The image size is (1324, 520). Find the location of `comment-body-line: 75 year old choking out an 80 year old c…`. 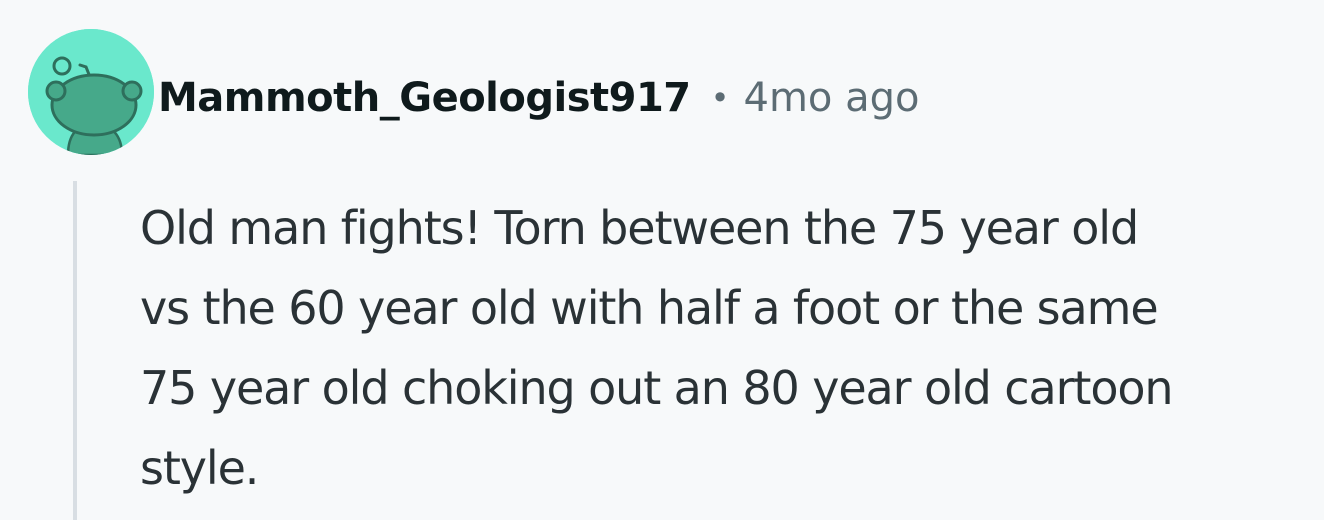

comment-body-line: 75 year old choking out an 80 year old c… is located at coordinates (657, 388).